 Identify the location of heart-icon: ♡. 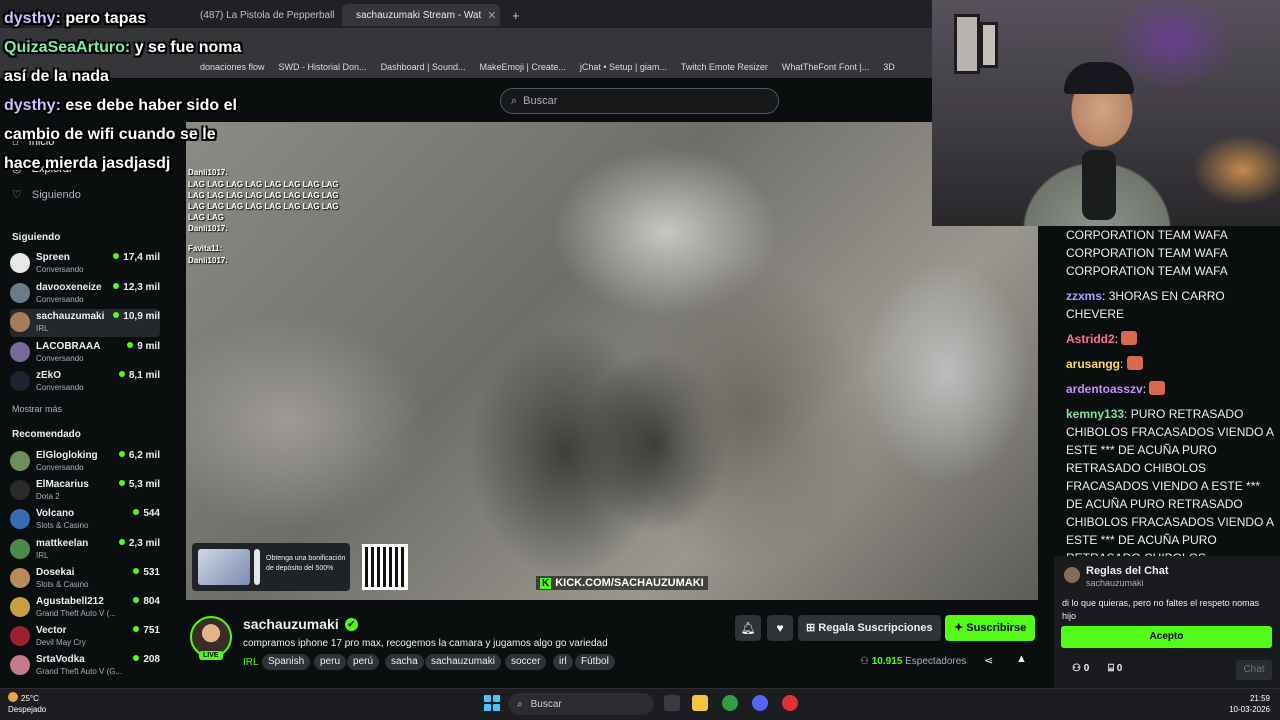
(17, 195).